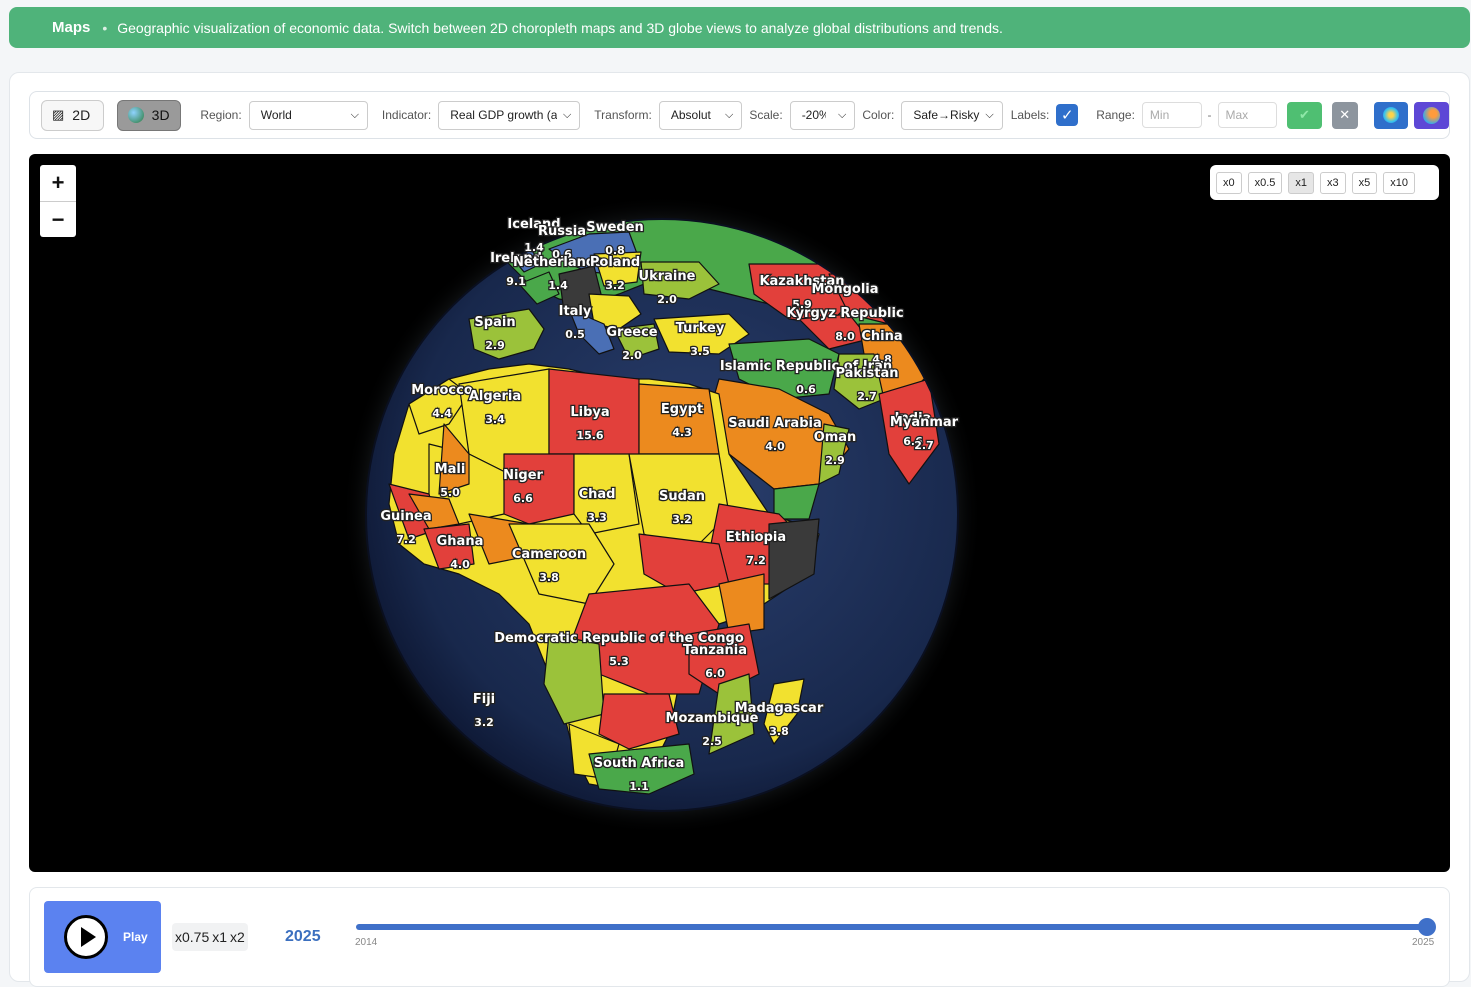 The height and width of the screenshot is (987, 1471). What do you see at coordinates (1229, 182) in the screenshot?
I see `multiplier-x0: x0` at bounding box center [1229, 182].